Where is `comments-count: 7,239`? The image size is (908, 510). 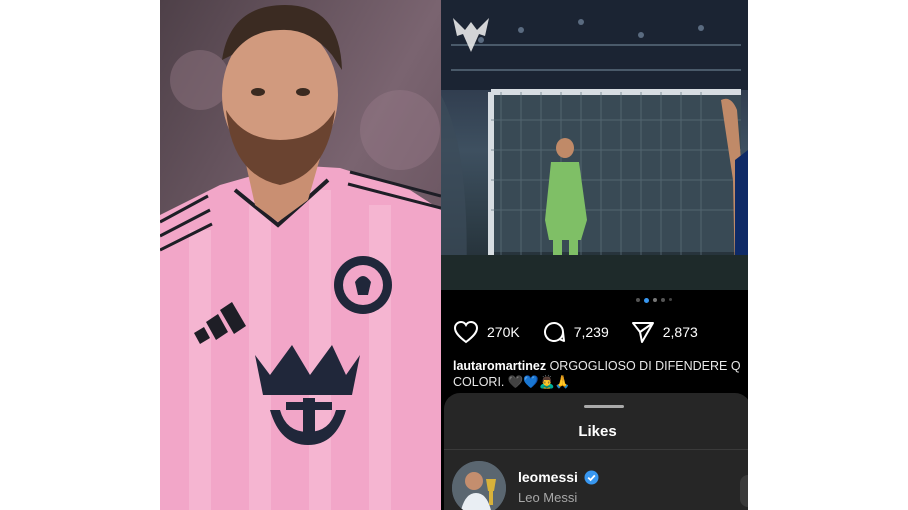 comments-count: 7,239 is located at coordinates (591, 332).